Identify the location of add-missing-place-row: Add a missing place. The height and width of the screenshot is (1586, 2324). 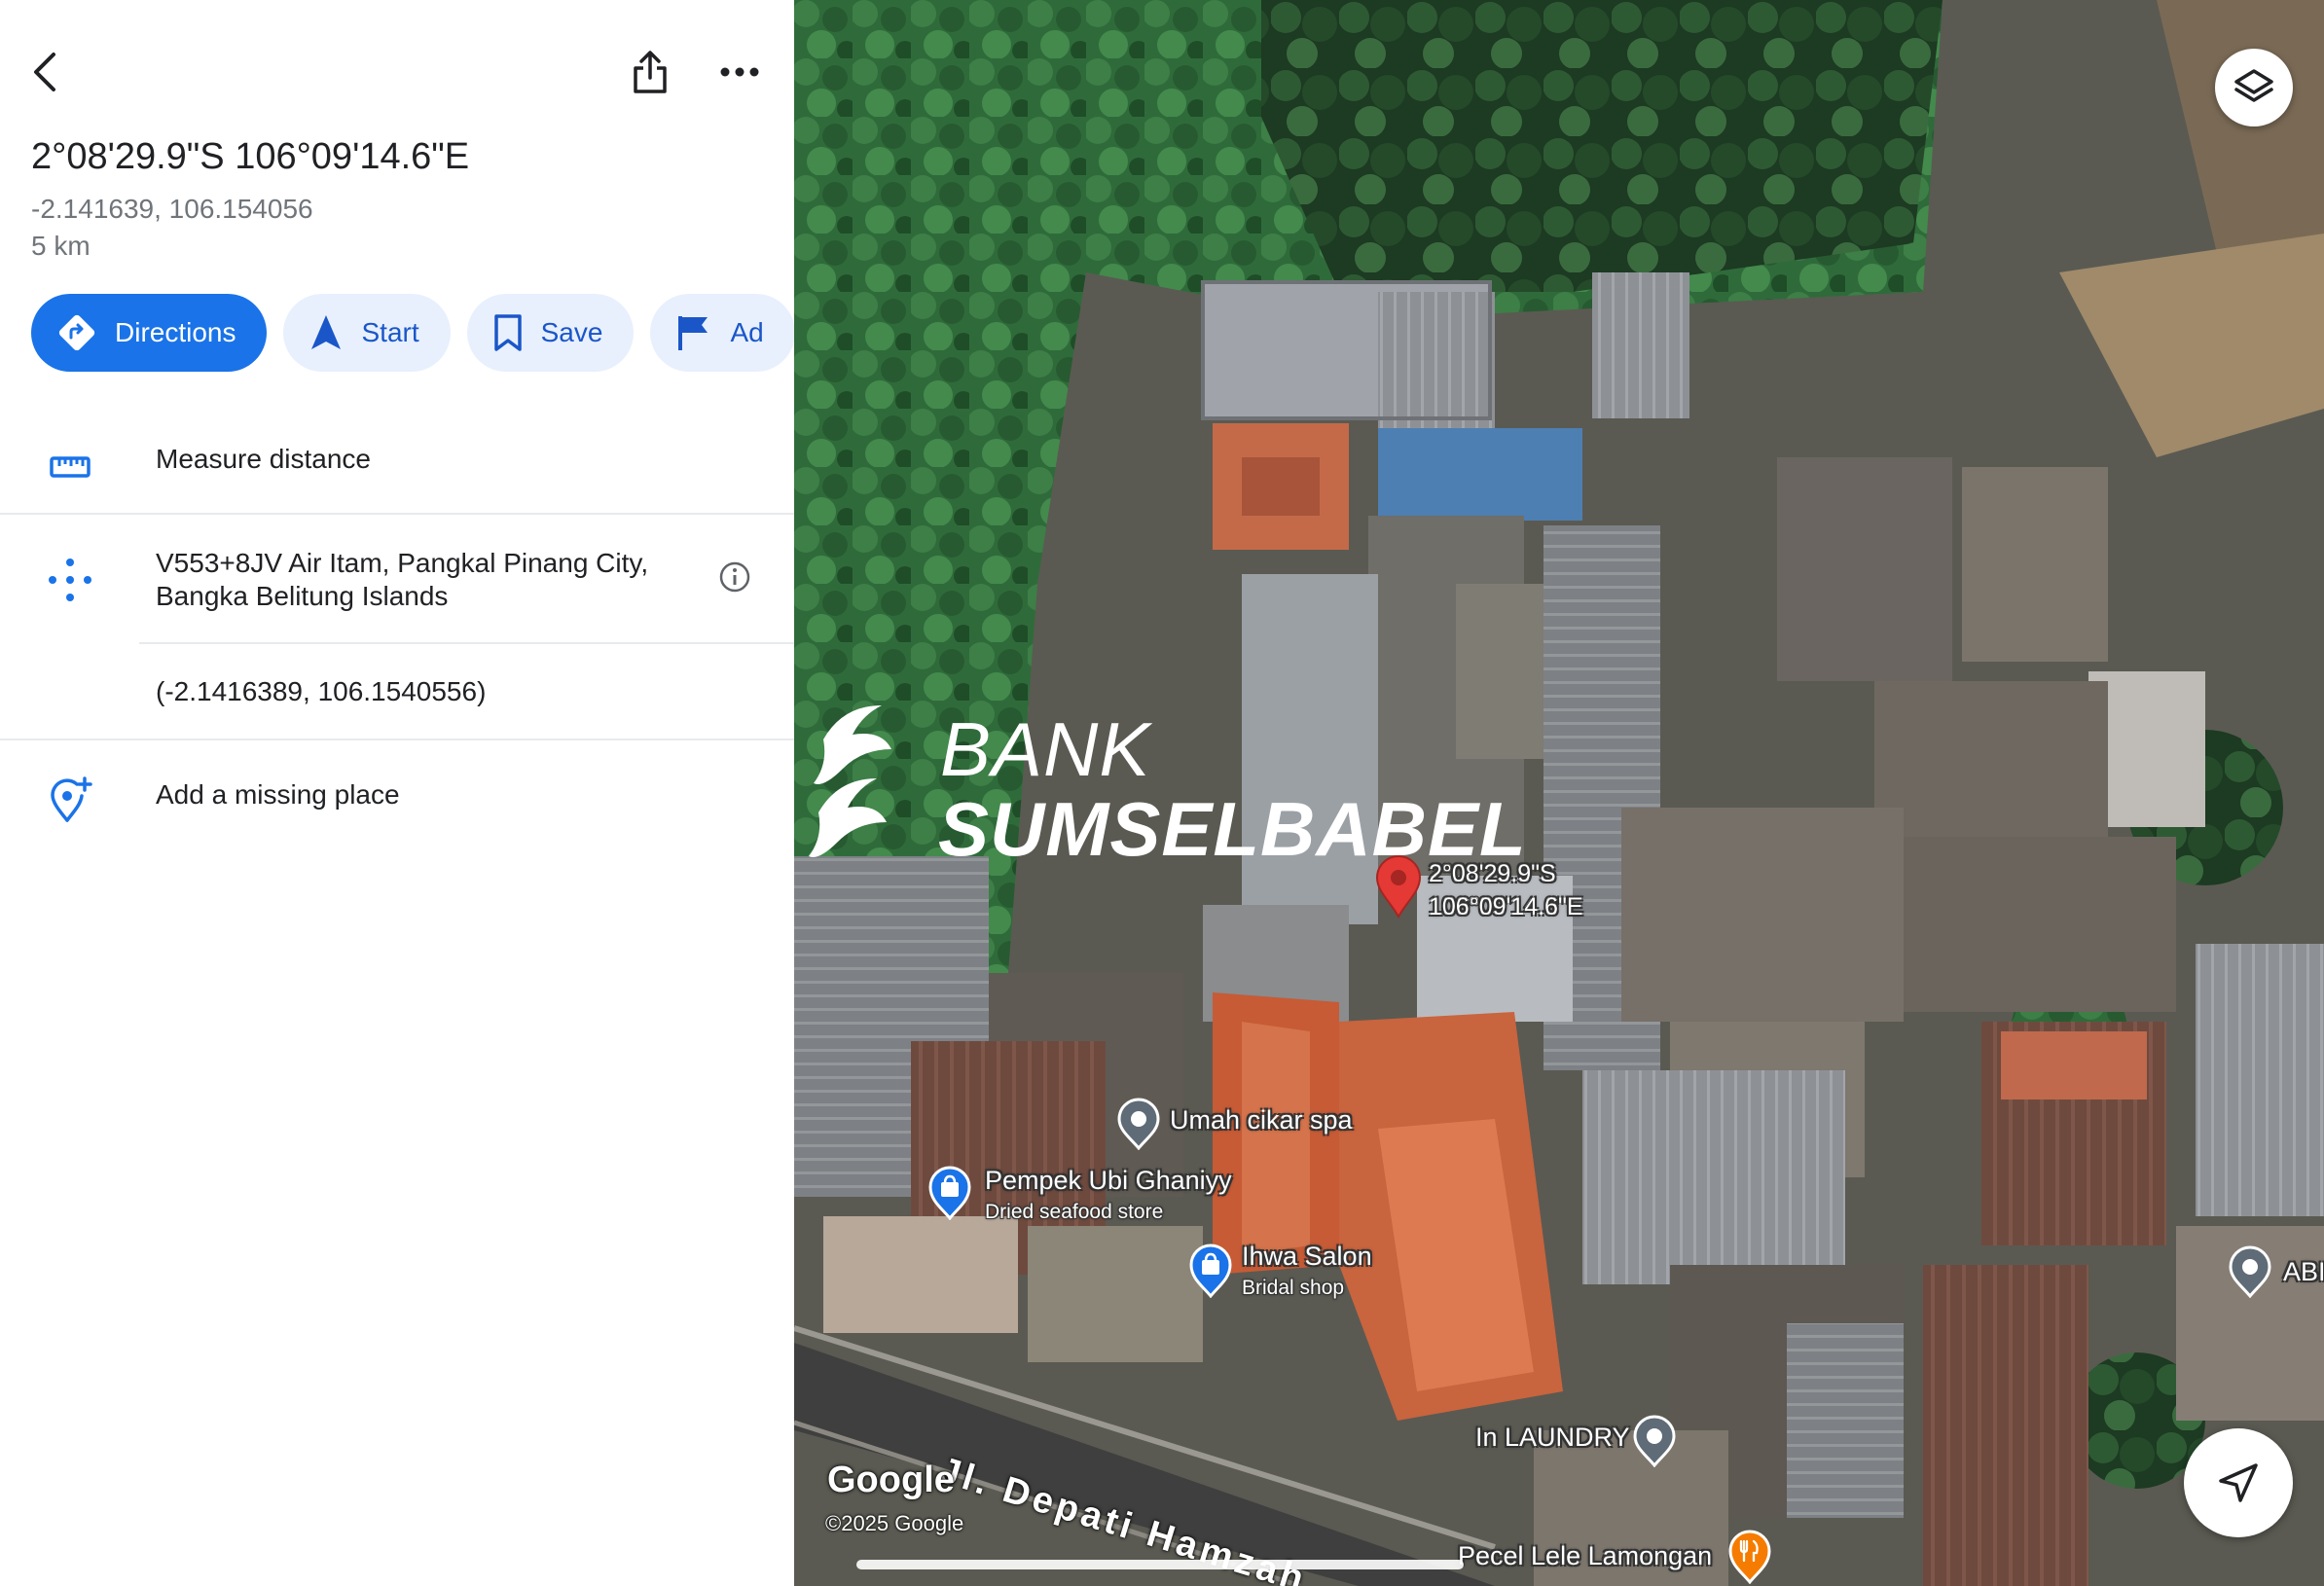
(397, 798).